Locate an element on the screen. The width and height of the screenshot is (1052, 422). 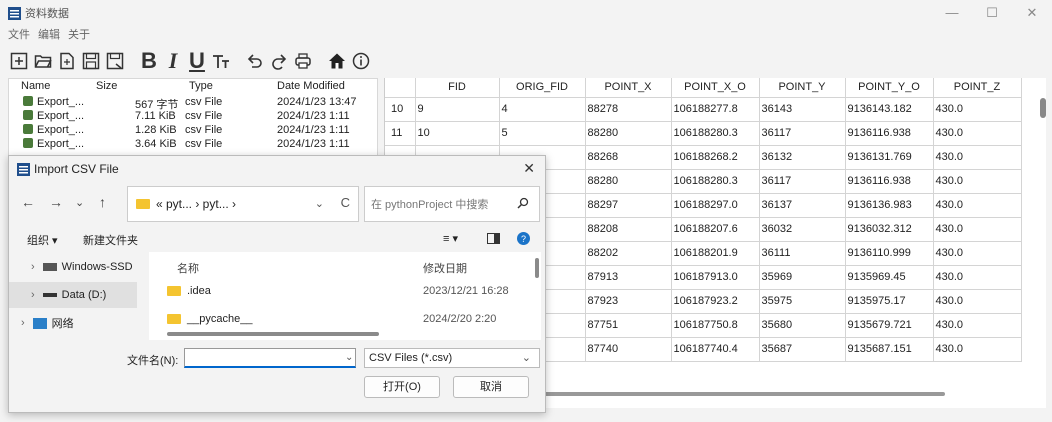
table-cell: 35687 is located at coordinates (802, 349).